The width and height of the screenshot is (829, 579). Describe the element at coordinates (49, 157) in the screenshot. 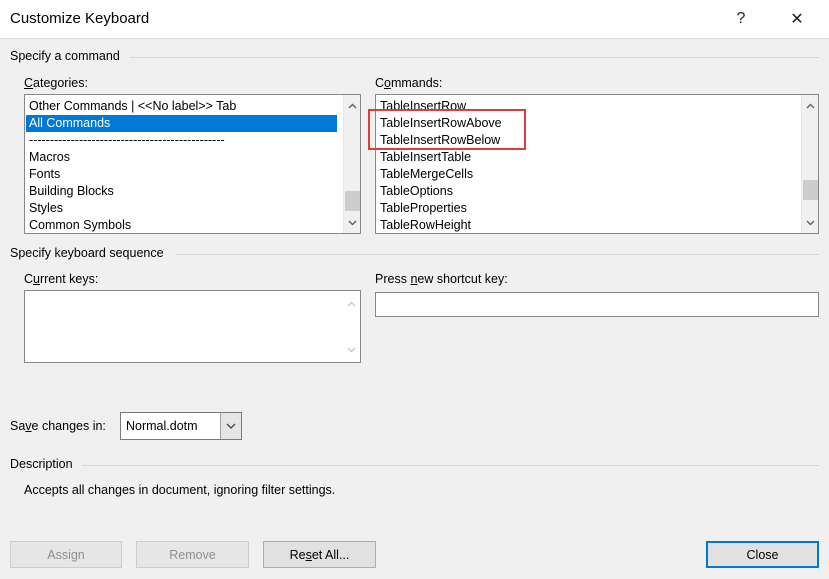

I see `category-item: Macros` at that location.